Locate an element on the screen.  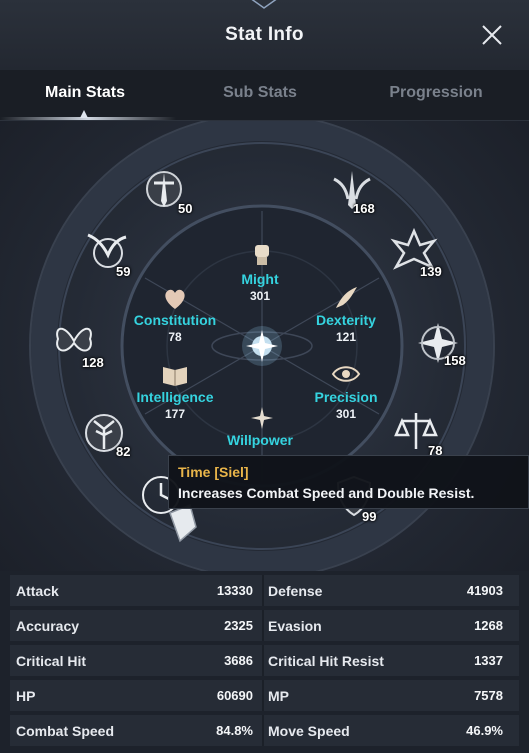
node-value-winged-blade: 168 is located at coordinates (364, 208).